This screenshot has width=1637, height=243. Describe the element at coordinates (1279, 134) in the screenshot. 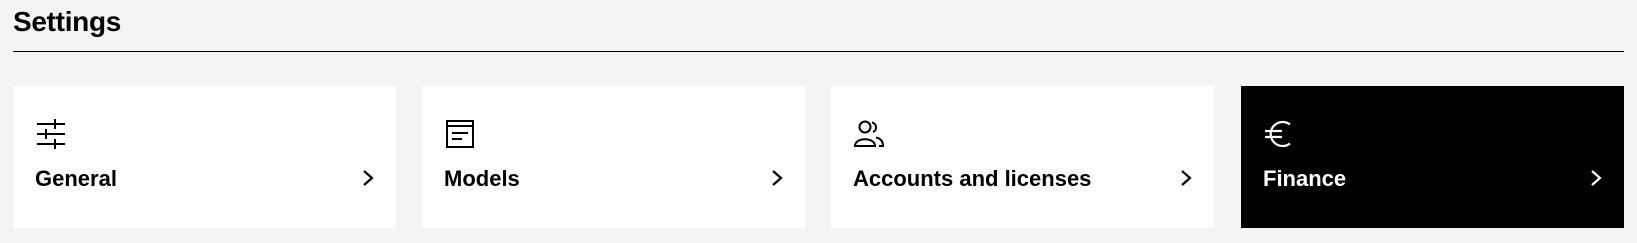

I see `euro-icon` at that location.